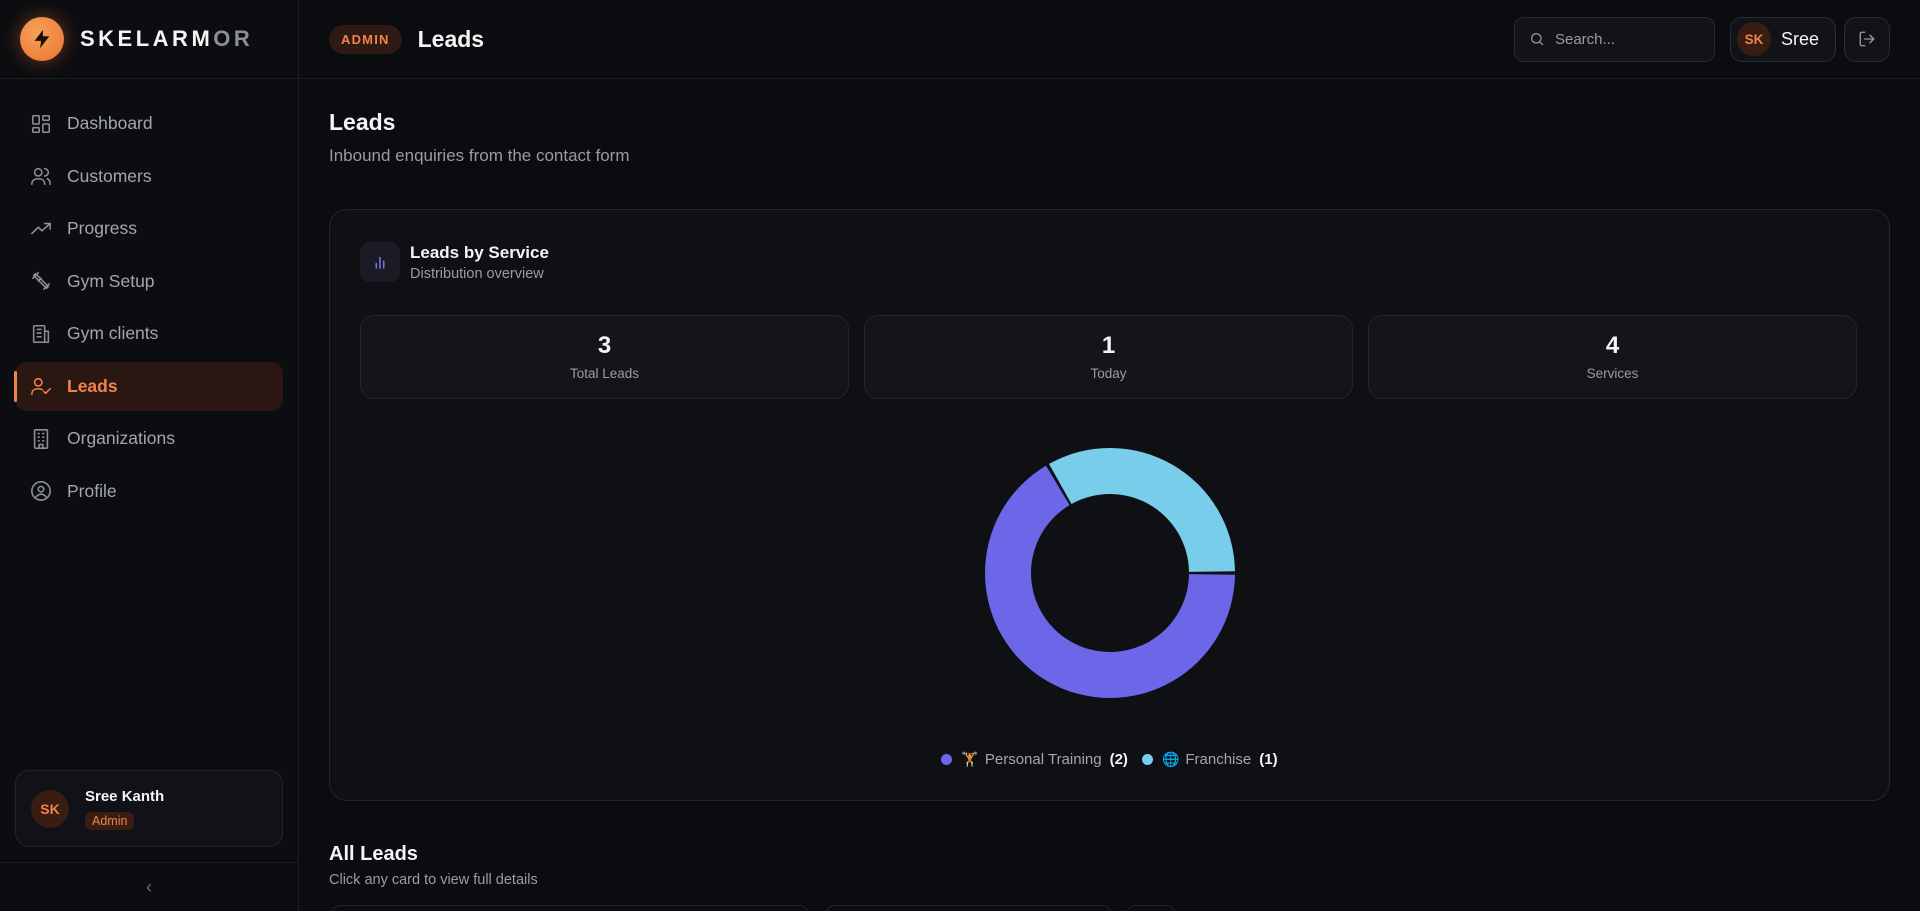 The image size is (1920, 911). I want to click on user-chip-name: Sree, so click(1799, 38).